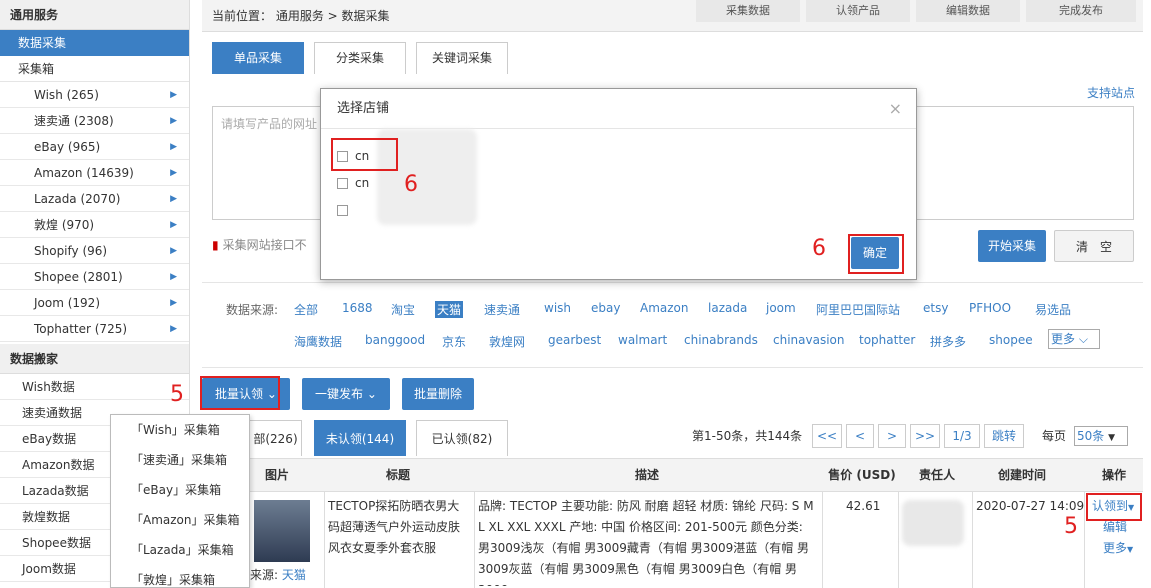  What do you see at coordinates (215, 245) in the screenshot?
I see `bookmark-icon: ▮` at bounding box center [215, 245].